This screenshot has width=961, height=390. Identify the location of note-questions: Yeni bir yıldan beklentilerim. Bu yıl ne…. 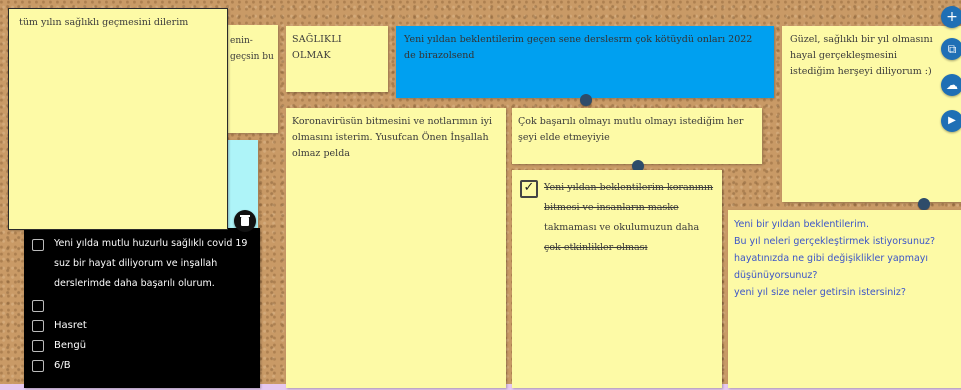
(844, 299).